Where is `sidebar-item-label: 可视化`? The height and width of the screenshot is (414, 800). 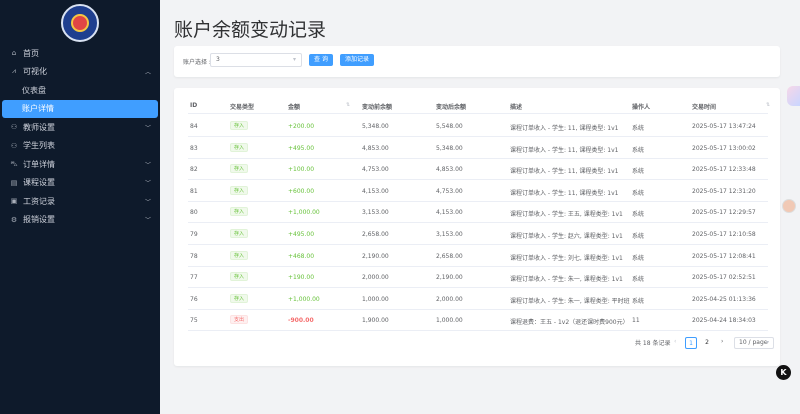
sidebar-item-label: 可视化 is located at coordinates (35, 72).